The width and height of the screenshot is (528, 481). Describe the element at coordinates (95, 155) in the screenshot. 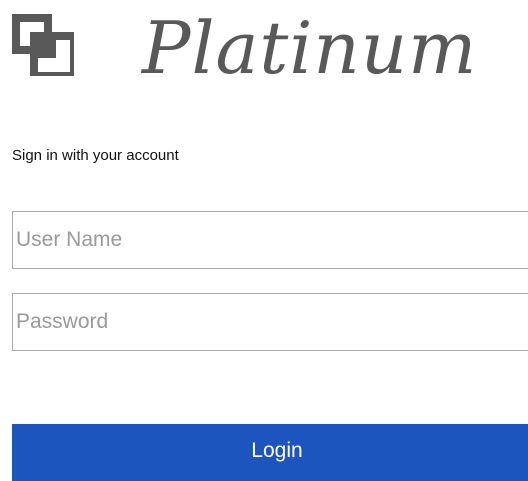

I see `sign-in-subtitle: Sign in with your account` at that location.